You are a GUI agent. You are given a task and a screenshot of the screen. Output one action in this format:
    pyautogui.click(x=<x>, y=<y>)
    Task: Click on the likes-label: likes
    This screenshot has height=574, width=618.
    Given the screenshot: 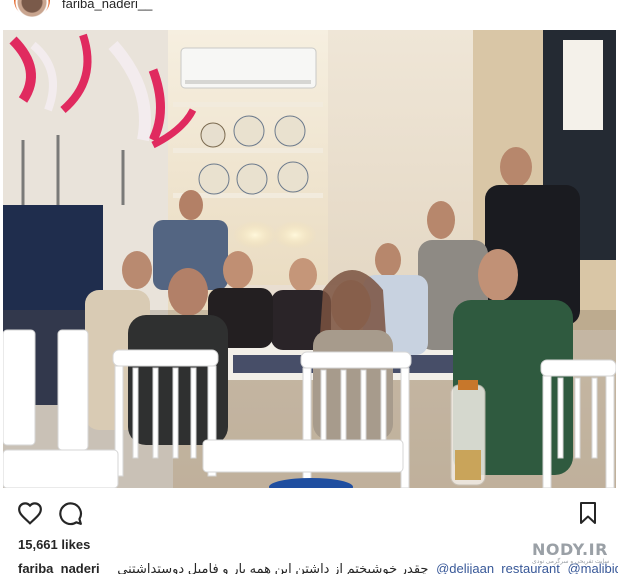 What is the action you would take?
    pyautogui.click(x=76, y=544)
    